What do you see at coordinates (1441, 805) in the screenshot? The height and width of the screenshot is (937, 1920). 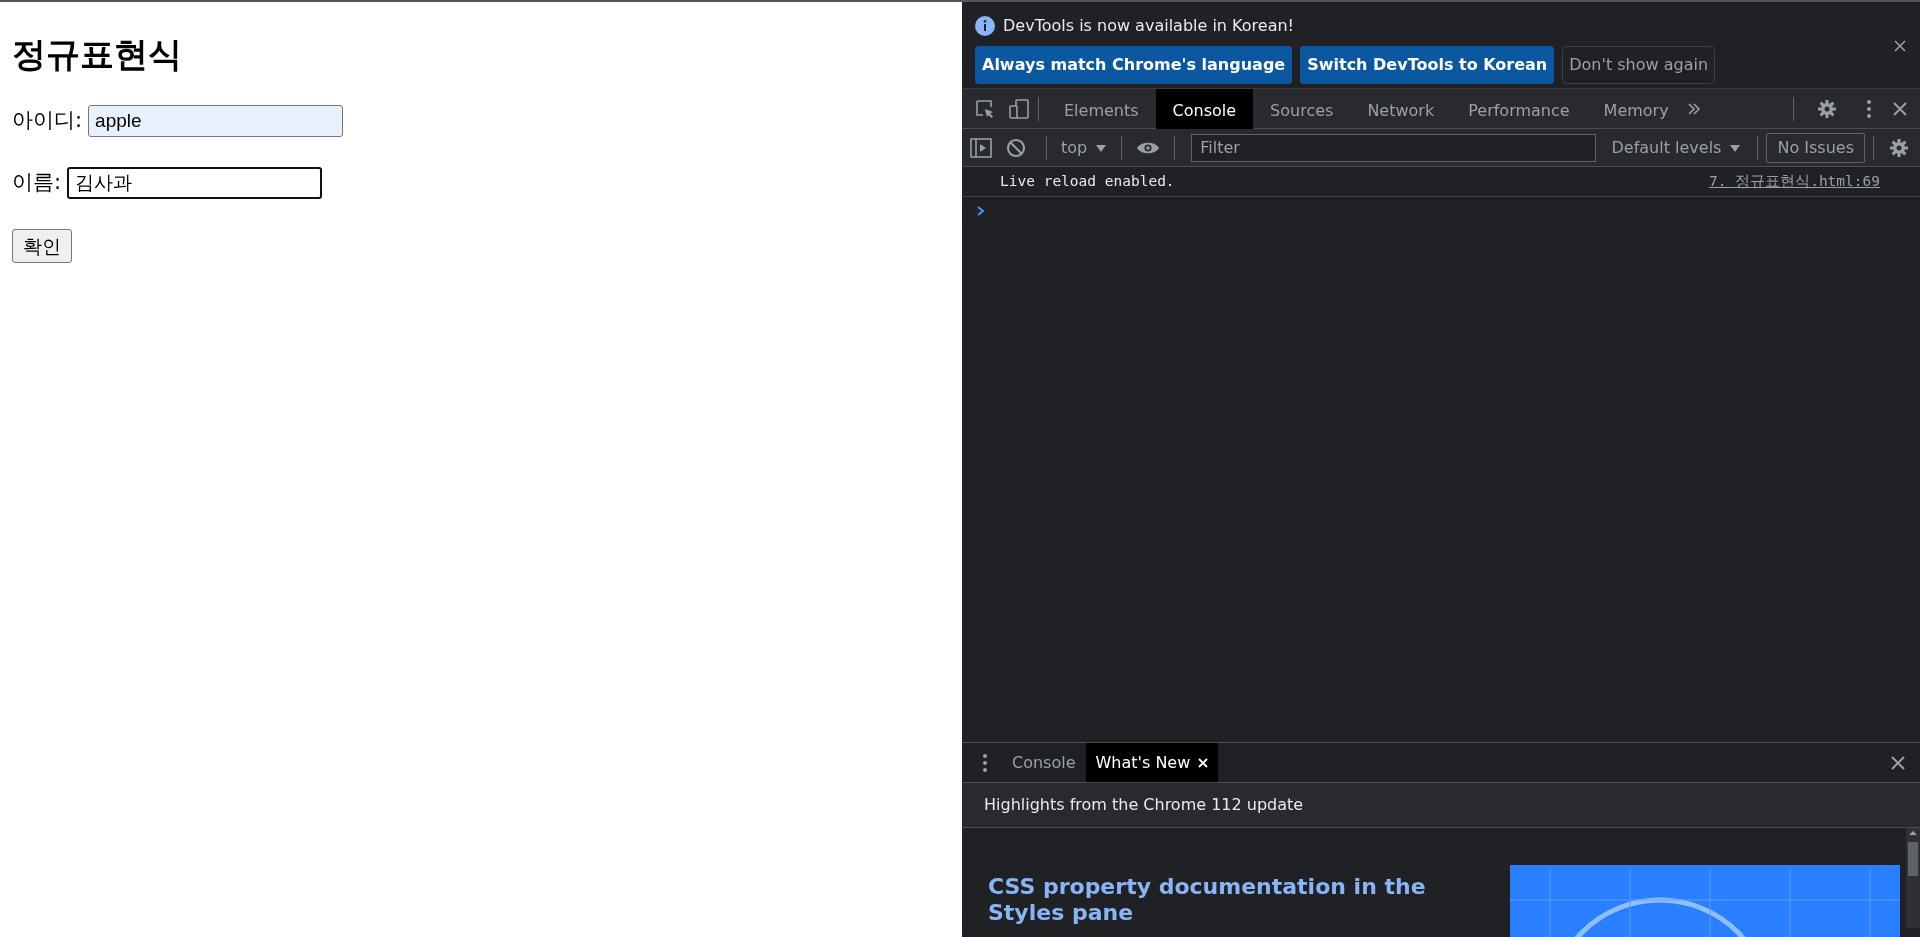 I see `update-banner: Highlights from the Chrome 112 update` at bounding box center [1441, 805].